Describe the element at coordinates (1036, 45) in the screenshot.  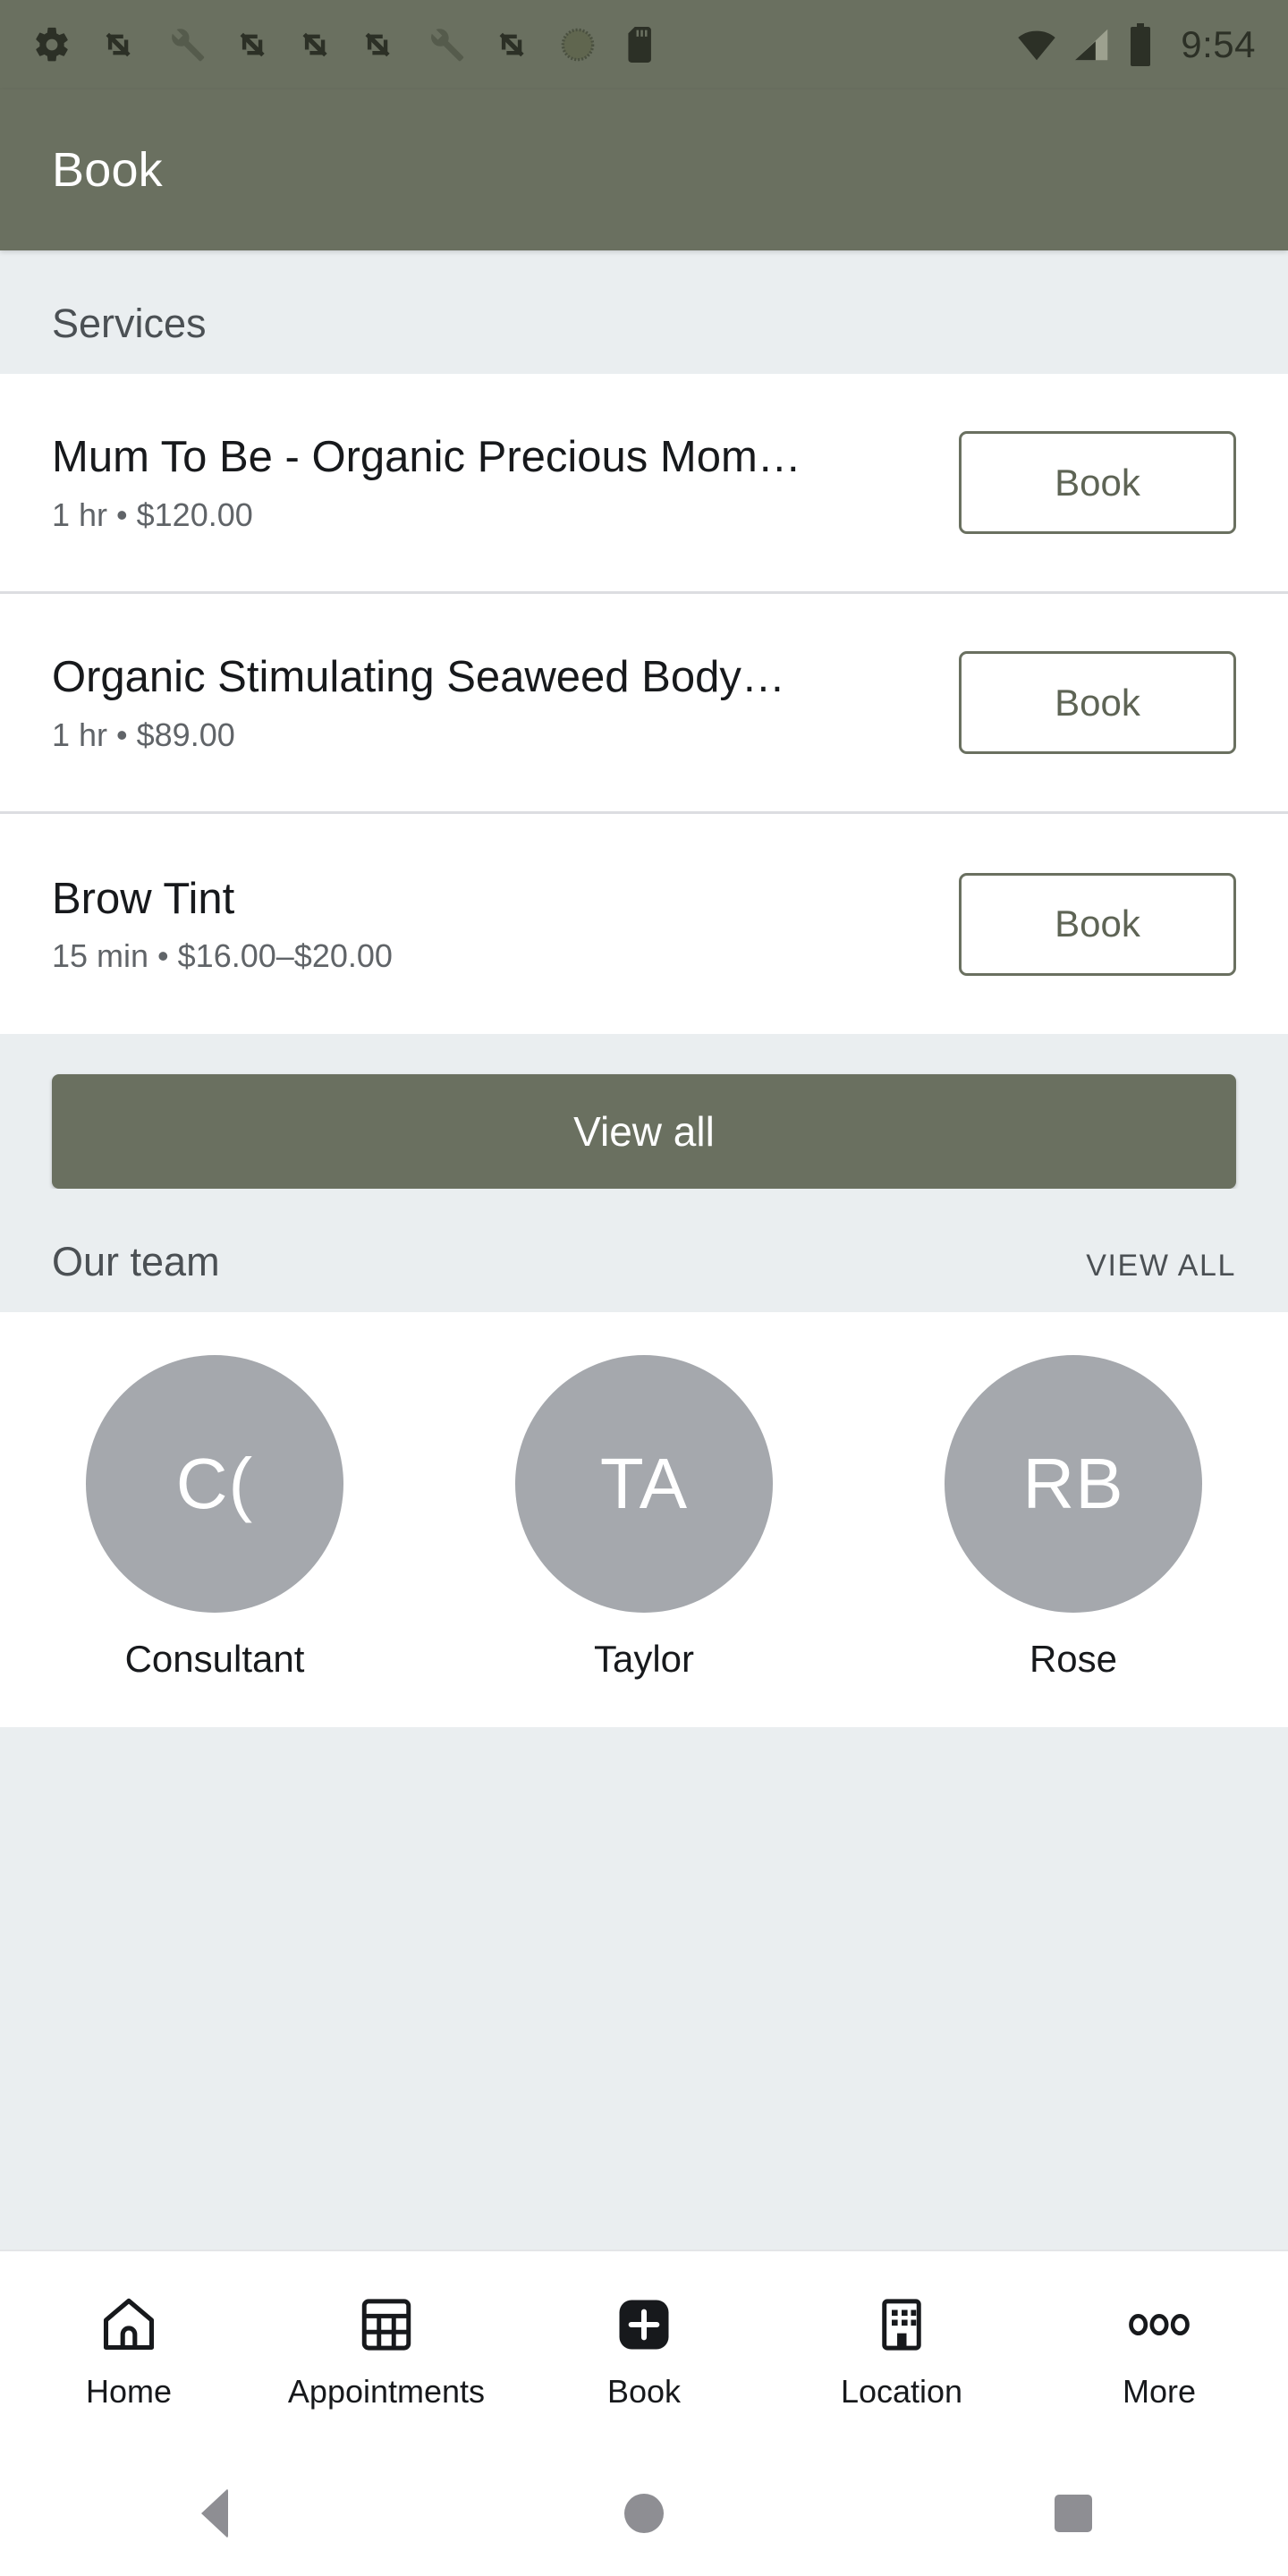
I see `wifi-icon` at that location.